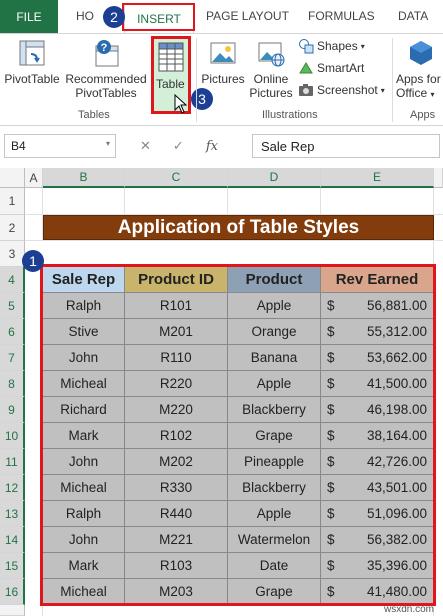 The width and height of the screenshot is (443, 616). What do you see at coordinates (178, 146) in the screenshot?
I see `enter-icon: ✓` at bounding box center [178, 146].